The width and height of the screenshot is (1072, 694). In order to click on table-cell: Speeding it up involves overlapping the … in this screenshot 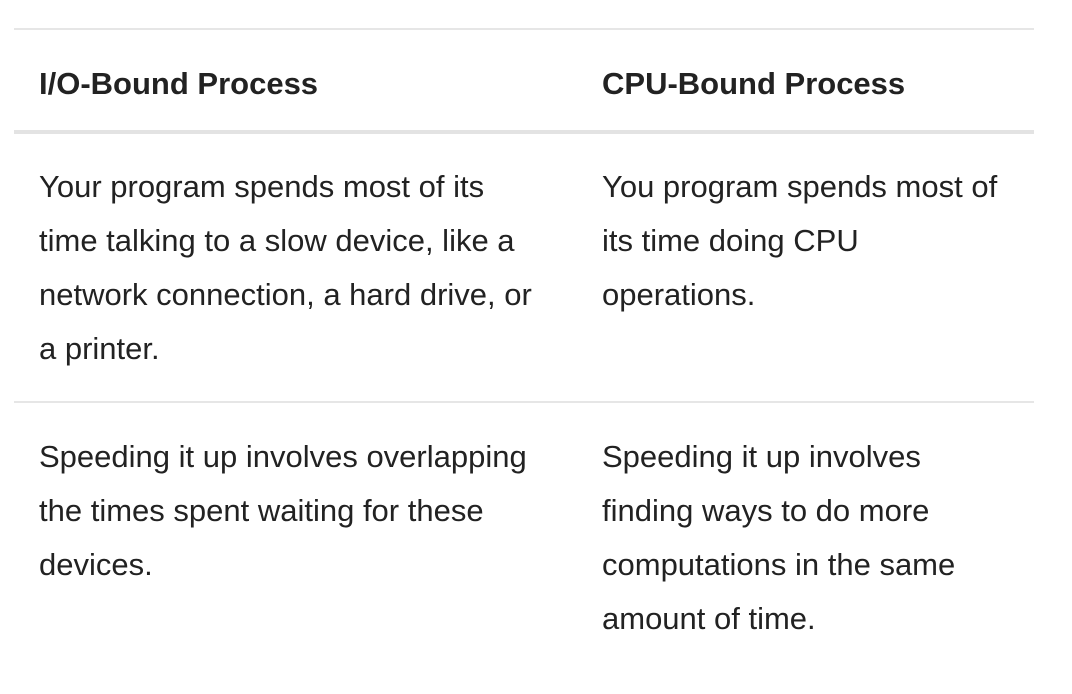, I will do `click(283, 510)`.